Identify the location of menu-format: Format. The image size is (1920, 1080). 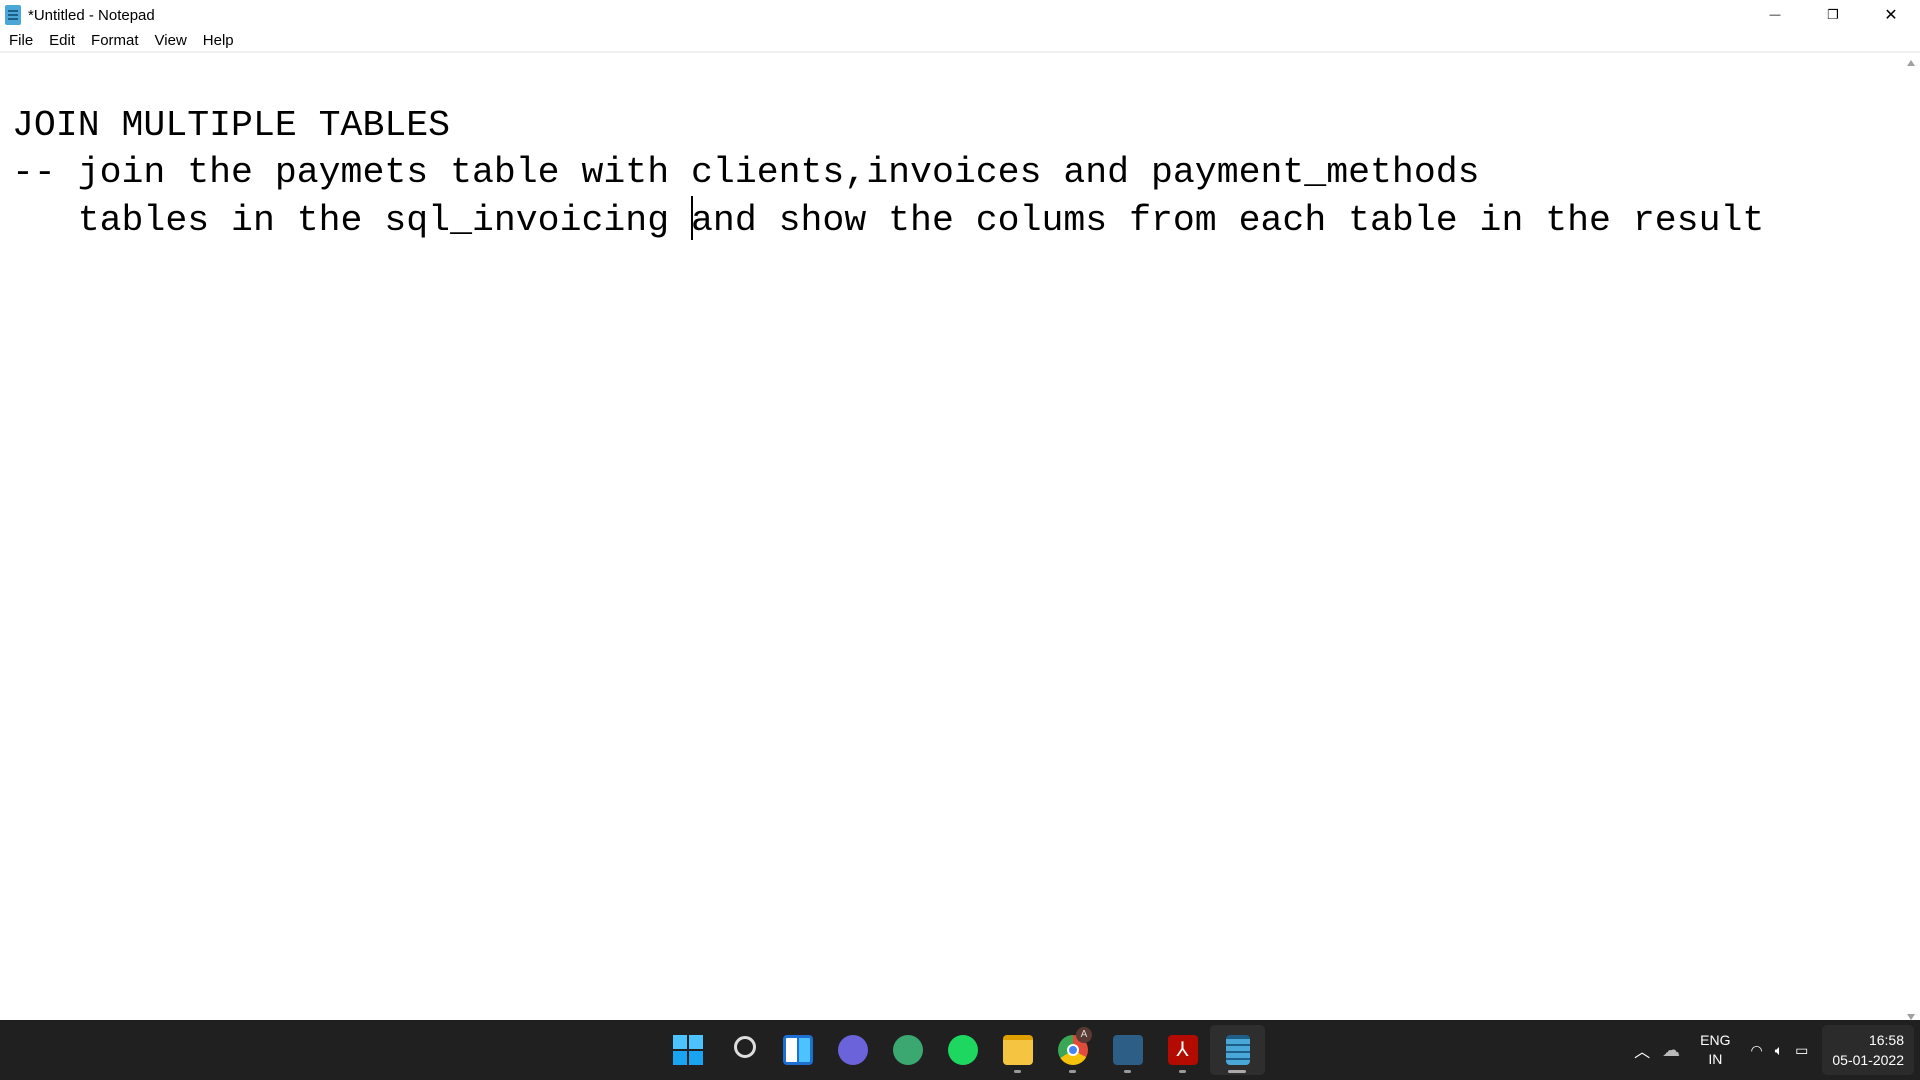
(115, 40).